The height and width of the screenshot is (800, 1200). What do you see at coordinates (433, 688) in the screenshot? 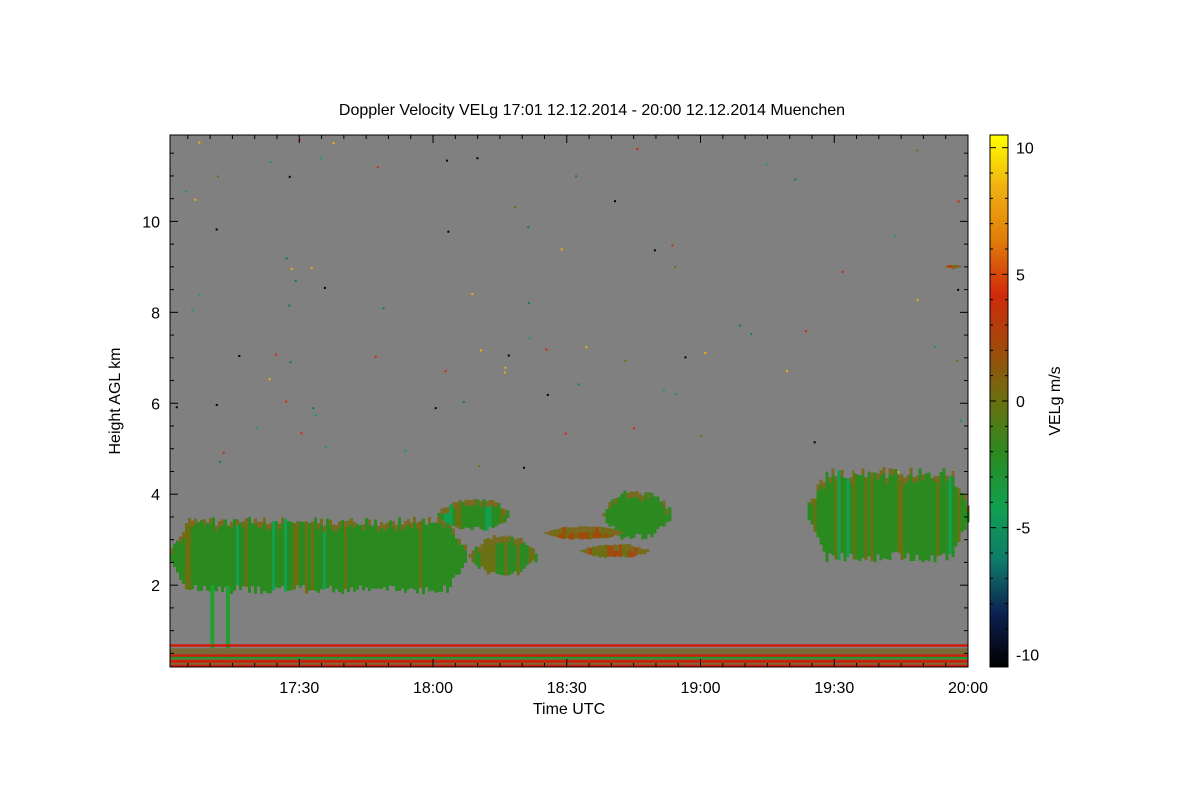
I see `x-tick-label: 18:00` at bounding box center [433, 688].